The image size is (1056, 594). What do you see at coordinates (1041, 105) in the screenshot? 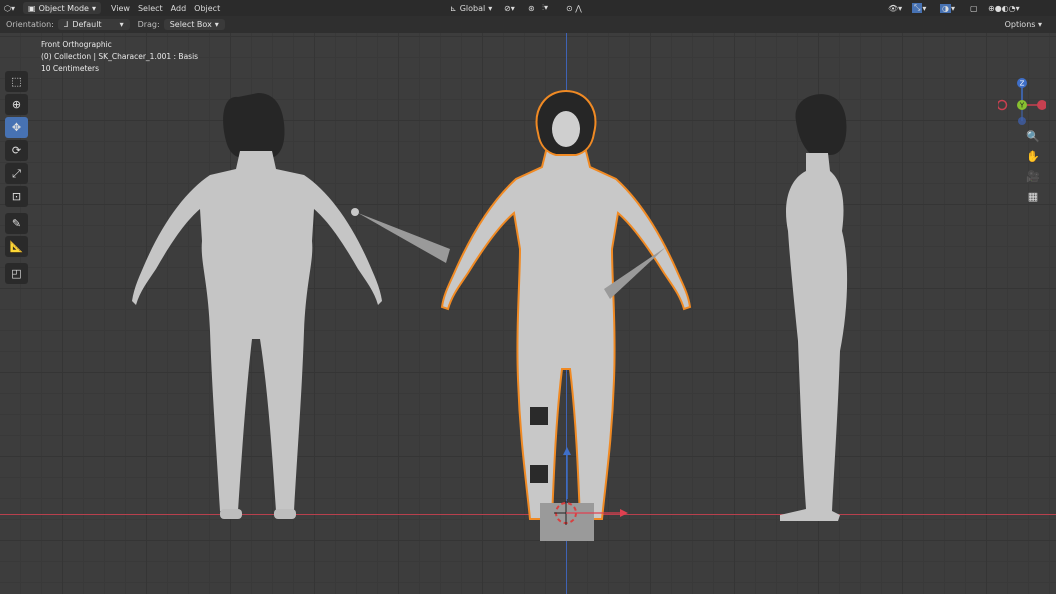
I see `x-axis-handle` at bounding box center [1041, 105].